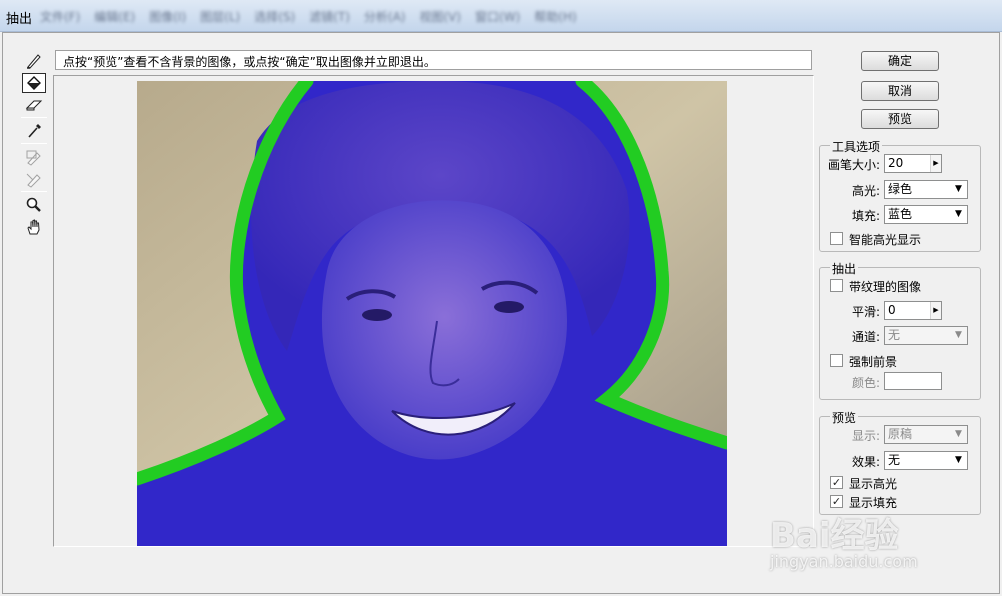  What do you see at coordinates (866, 312) in the screenshot?
I see `smooth-label: 平滑:` at bounding box center [866, 312].